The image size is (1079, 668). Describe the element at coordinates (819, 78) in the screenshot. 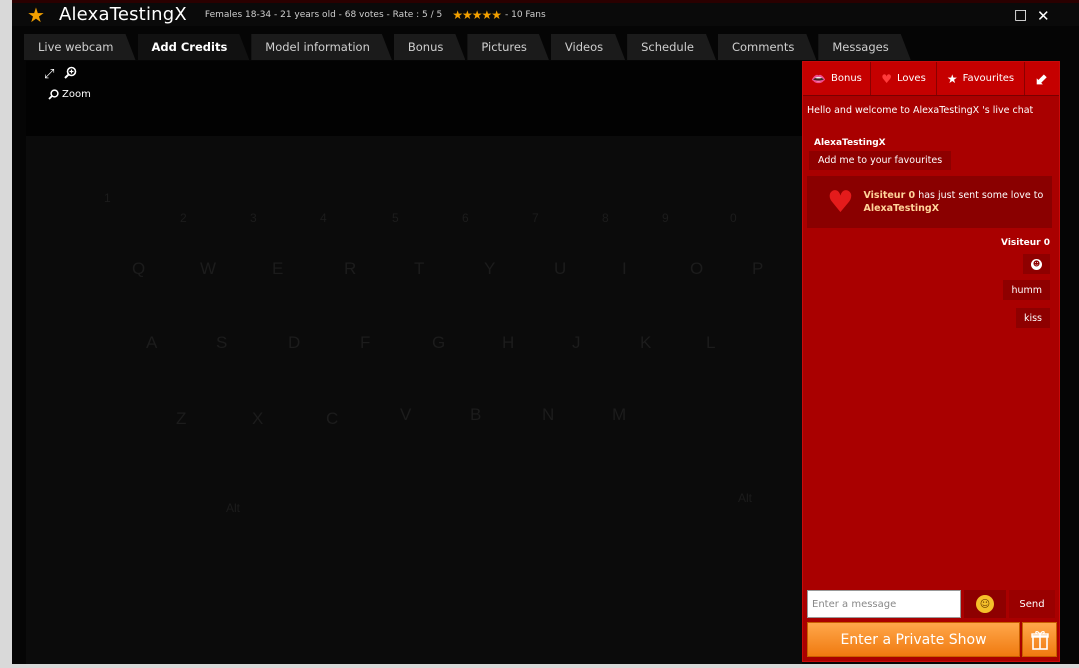

I see `lips-icon: 👄` at that location.